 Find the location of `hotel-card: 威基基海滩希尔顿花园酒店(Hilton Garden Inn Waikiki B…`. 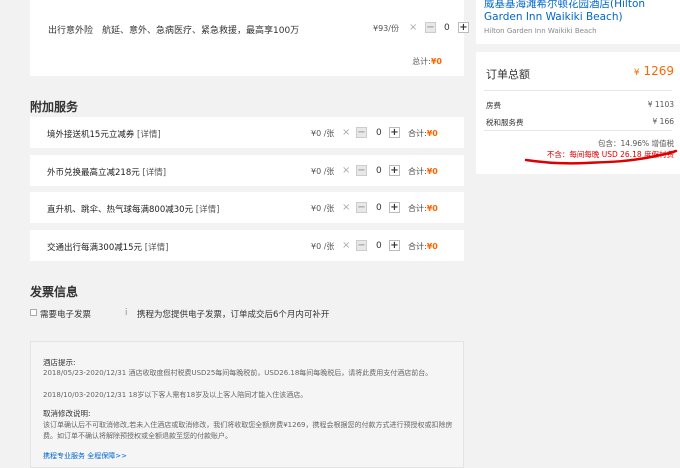

hotel-card: 威基基海滩希尔顿花园酒店(Hilton Garden Inn Waikiki B… is located at coordinates (578, 22).